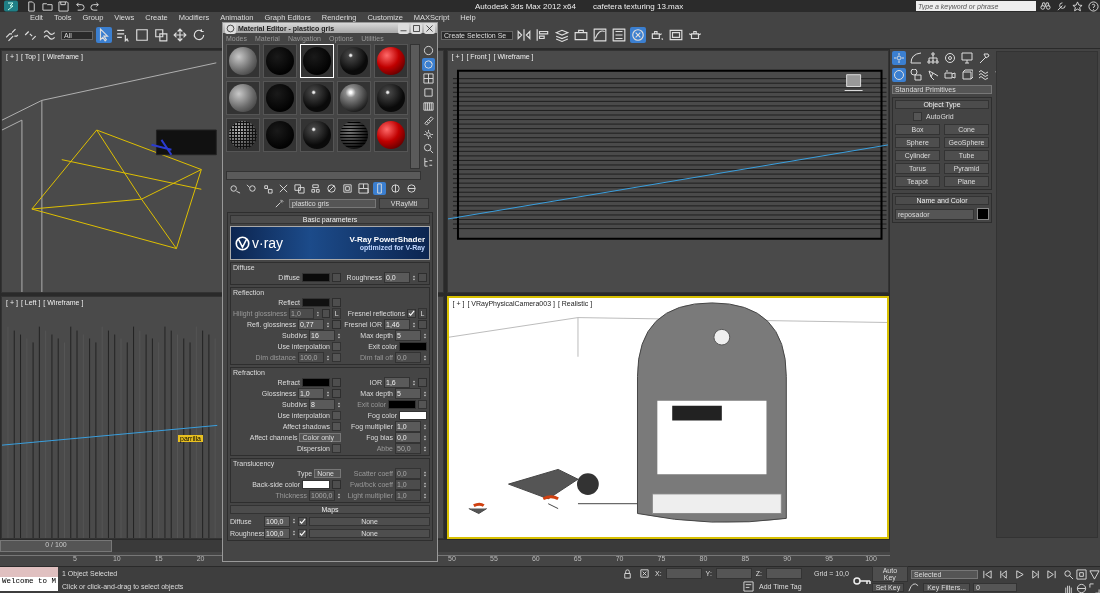 This screenshot has width=1100, height=593. I want to click on window-title: Autodesk 3ds Max 2012 x64, so click(525, 6).